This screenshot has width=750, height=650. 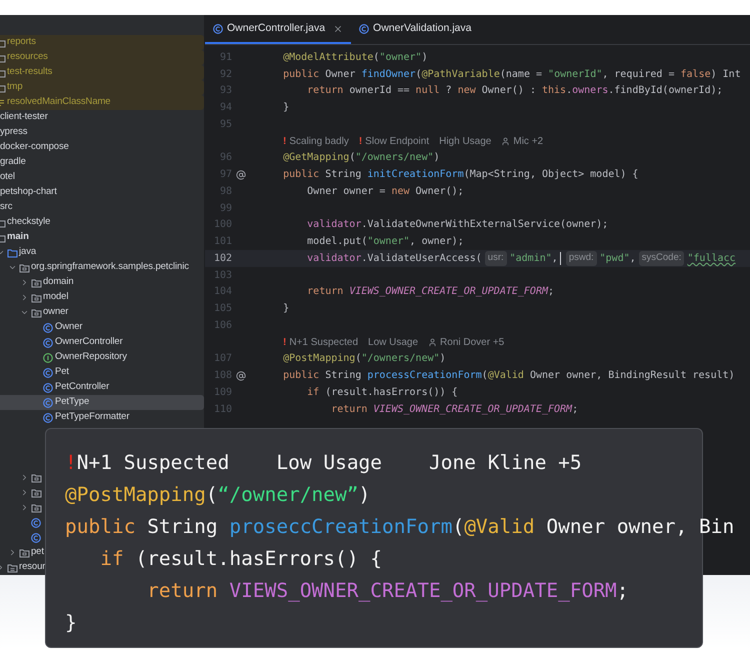 What do you see at coordinates (711, 259) in the screenshot?
I see `code-token: "fullacc` at bounding box center [711, 259].